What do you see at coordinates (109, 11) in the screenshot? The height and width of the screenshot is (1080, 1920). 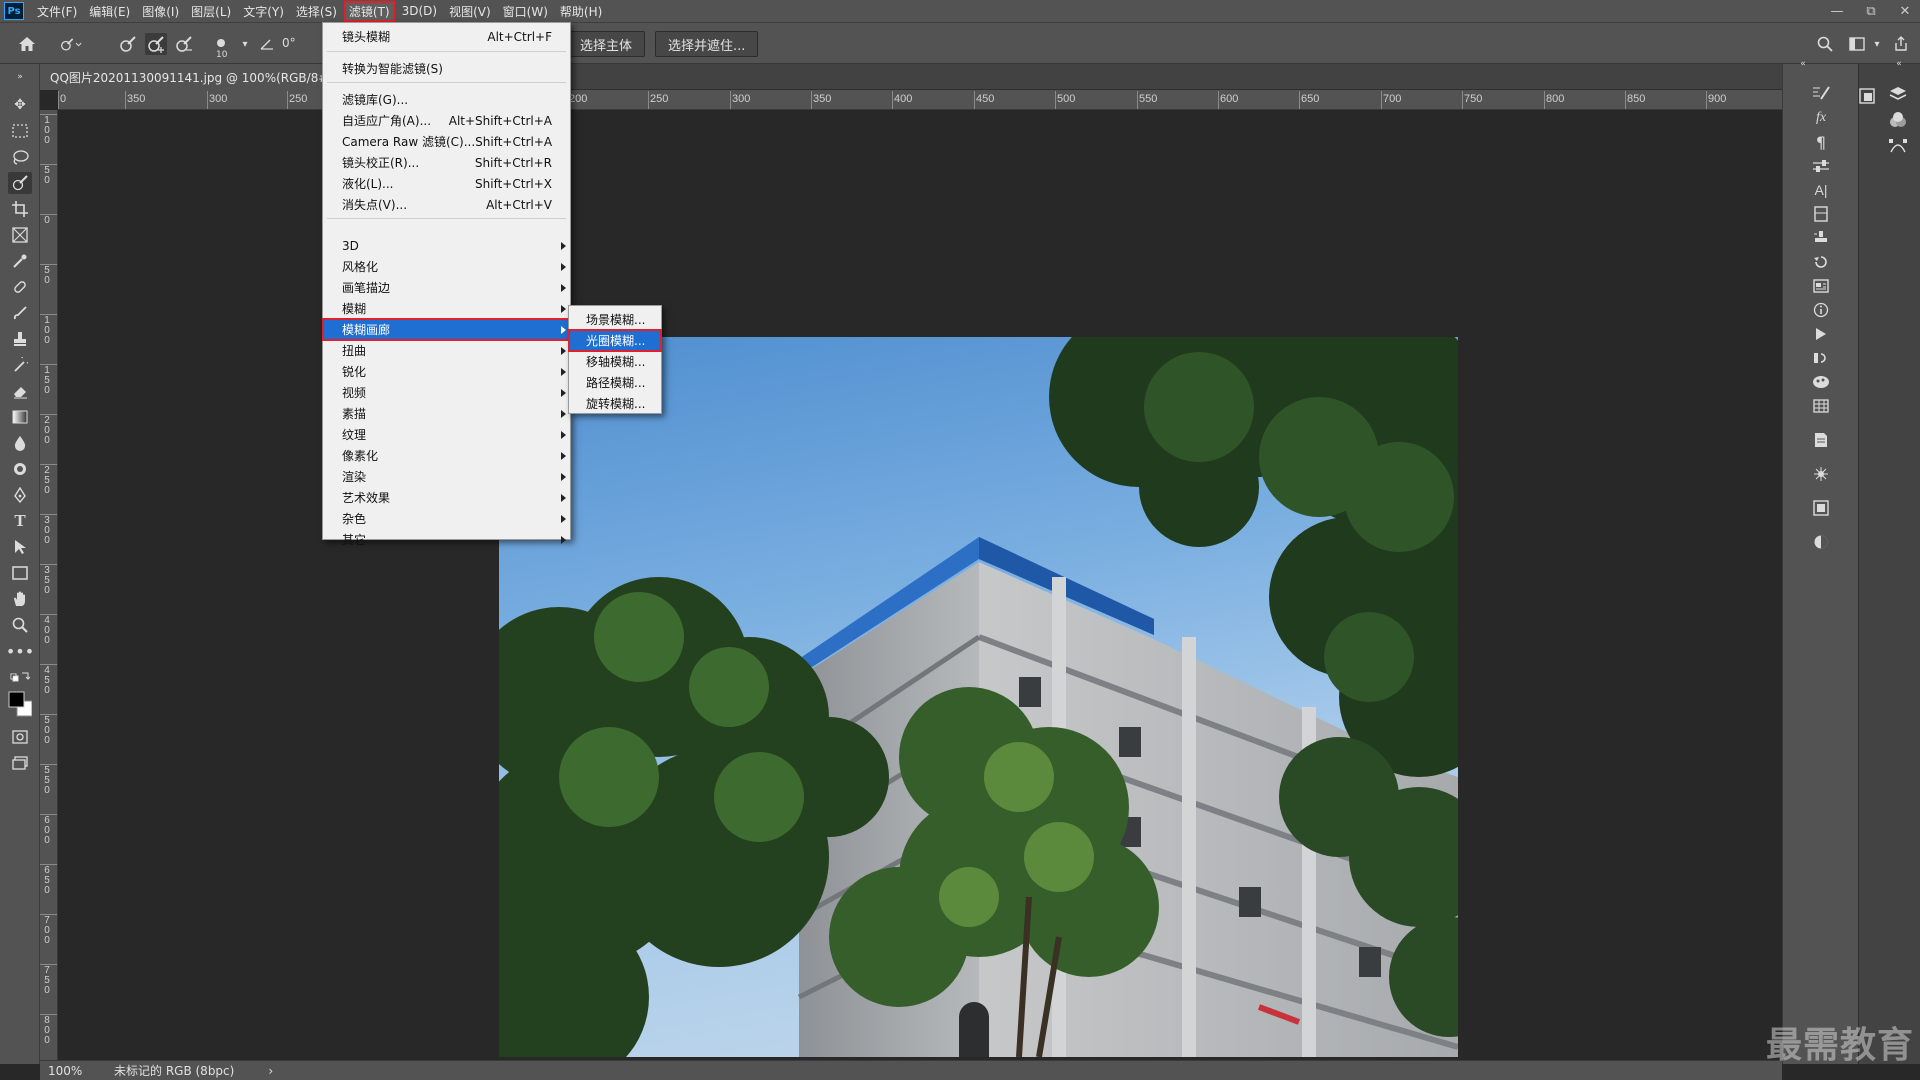 I see `menu-edit: 编辑(E)` at bounding box center [109, 11].